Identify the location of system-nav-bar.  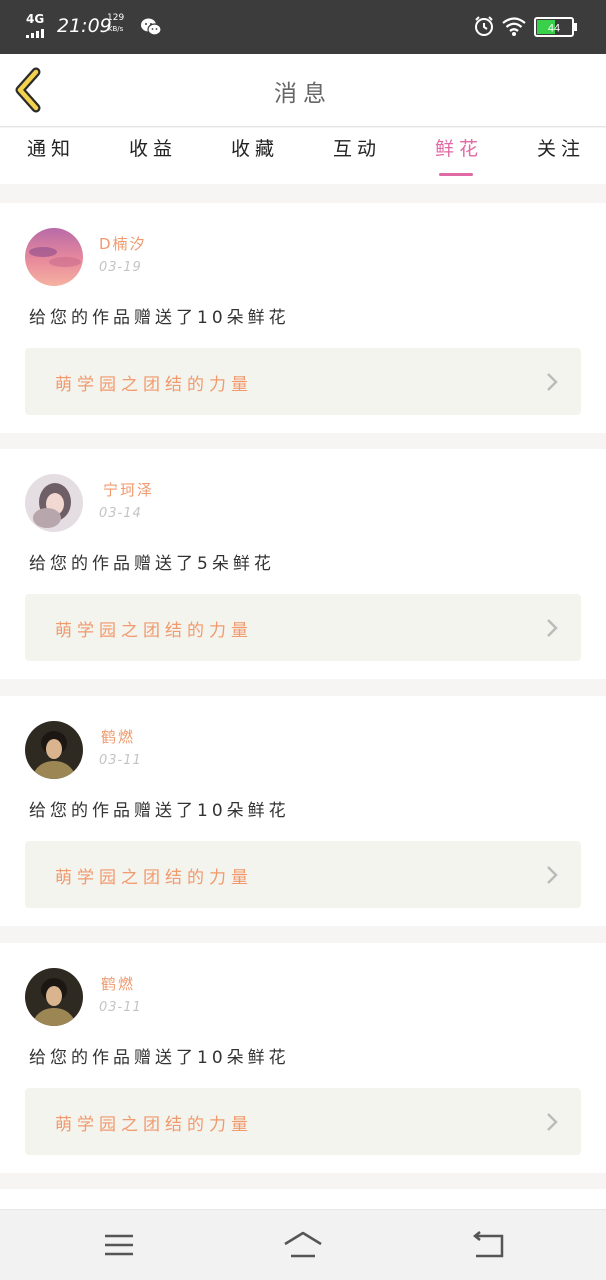
(303, 1244).